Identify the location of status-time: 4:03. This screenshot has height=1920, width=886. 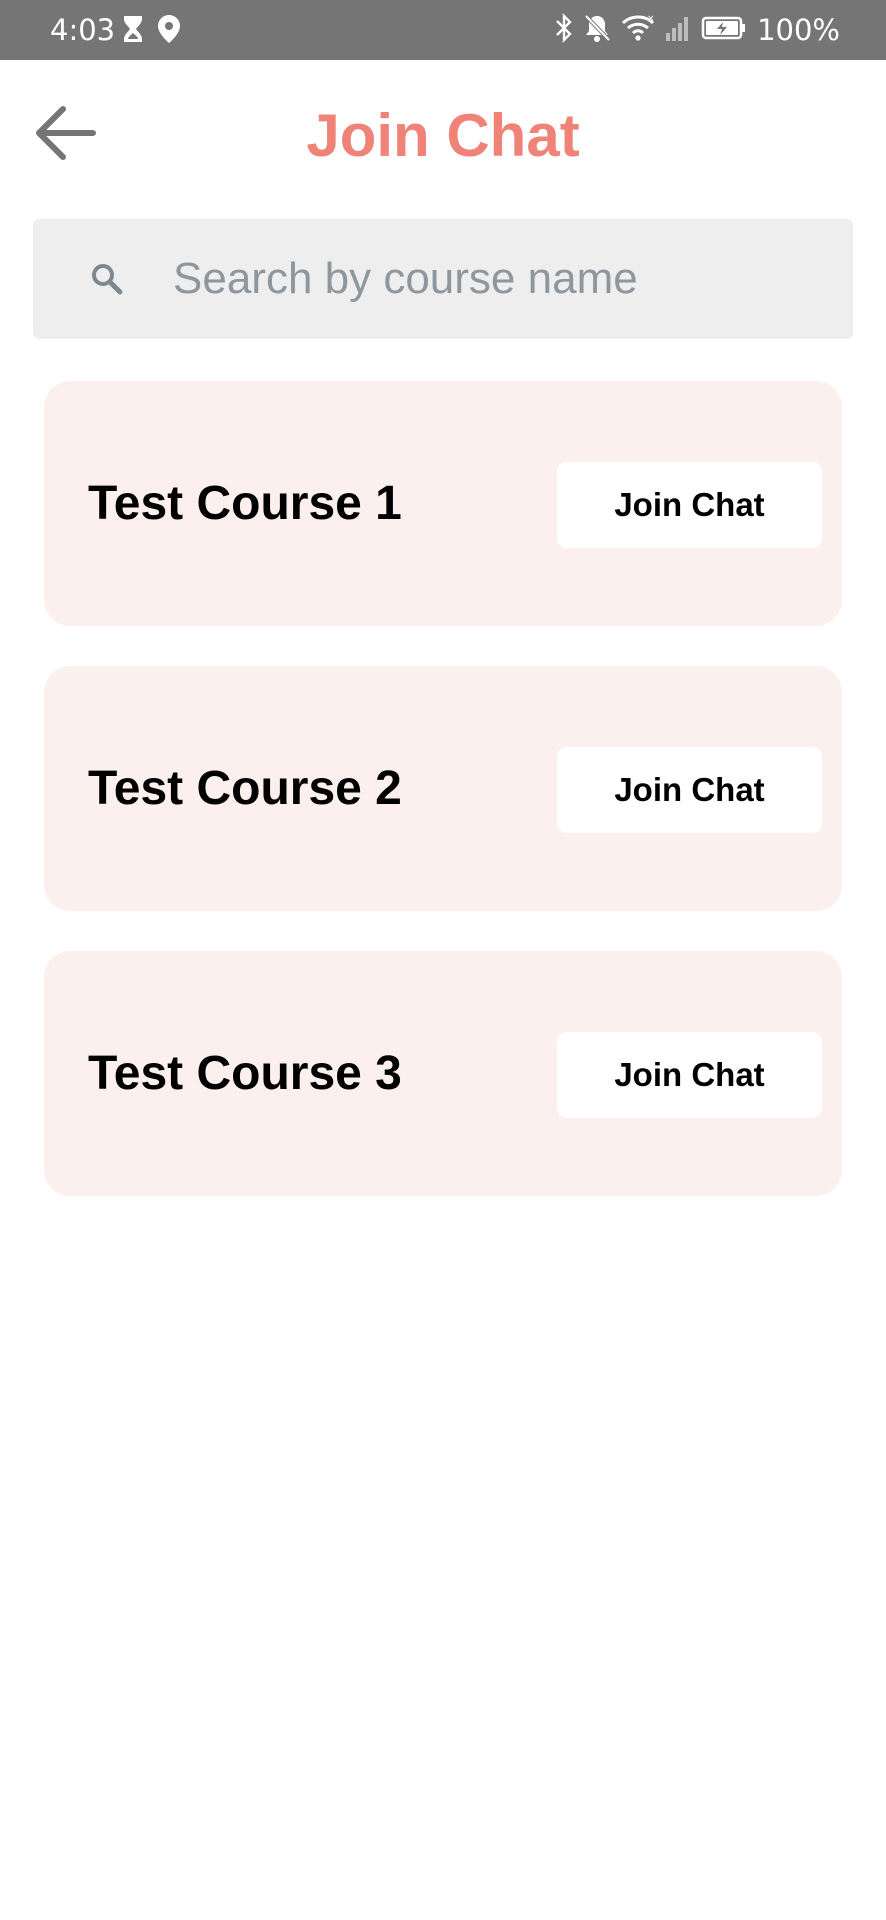
(83, 30).